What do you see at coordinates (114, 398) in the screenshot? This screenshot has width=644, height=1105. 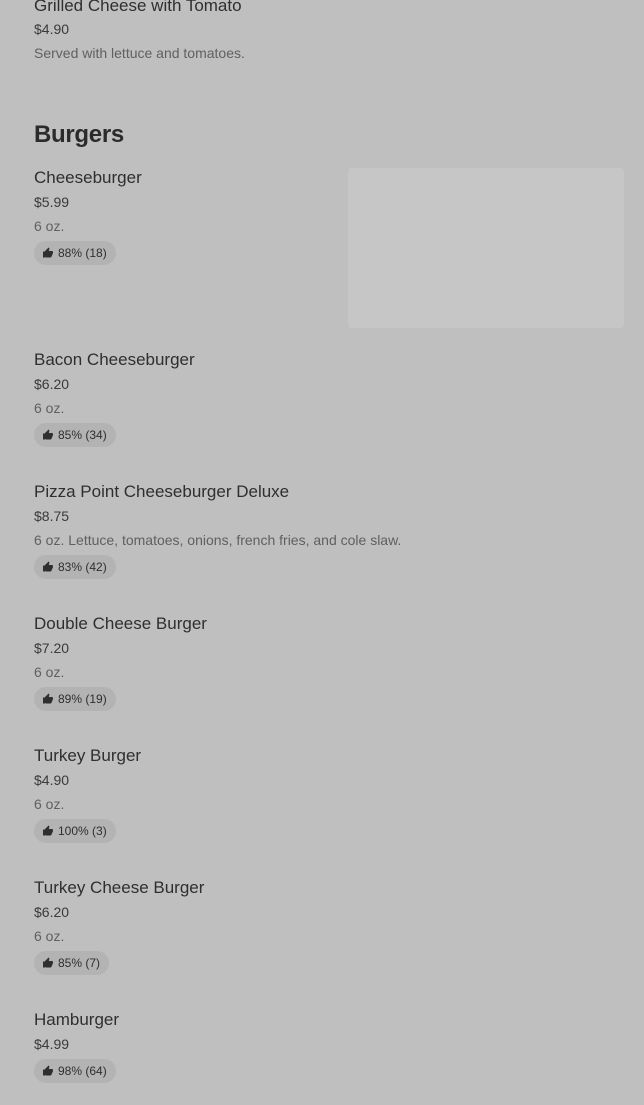 I see `menu-item: Bacon Cheeseburger $6.20 6 oz. 85% (34)` at bounding box center [114, 398].